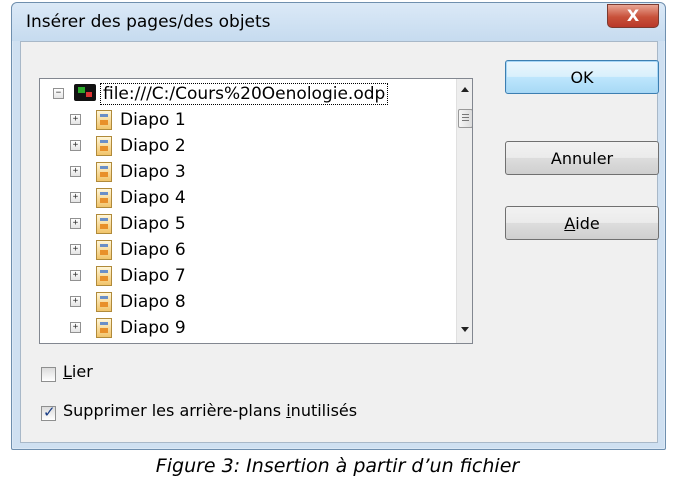 This screenshot has height=478, width=675. I want to click on delete-backgrounds-label: Supprimer les arrière-plans inutilisés, so click(210, 410).